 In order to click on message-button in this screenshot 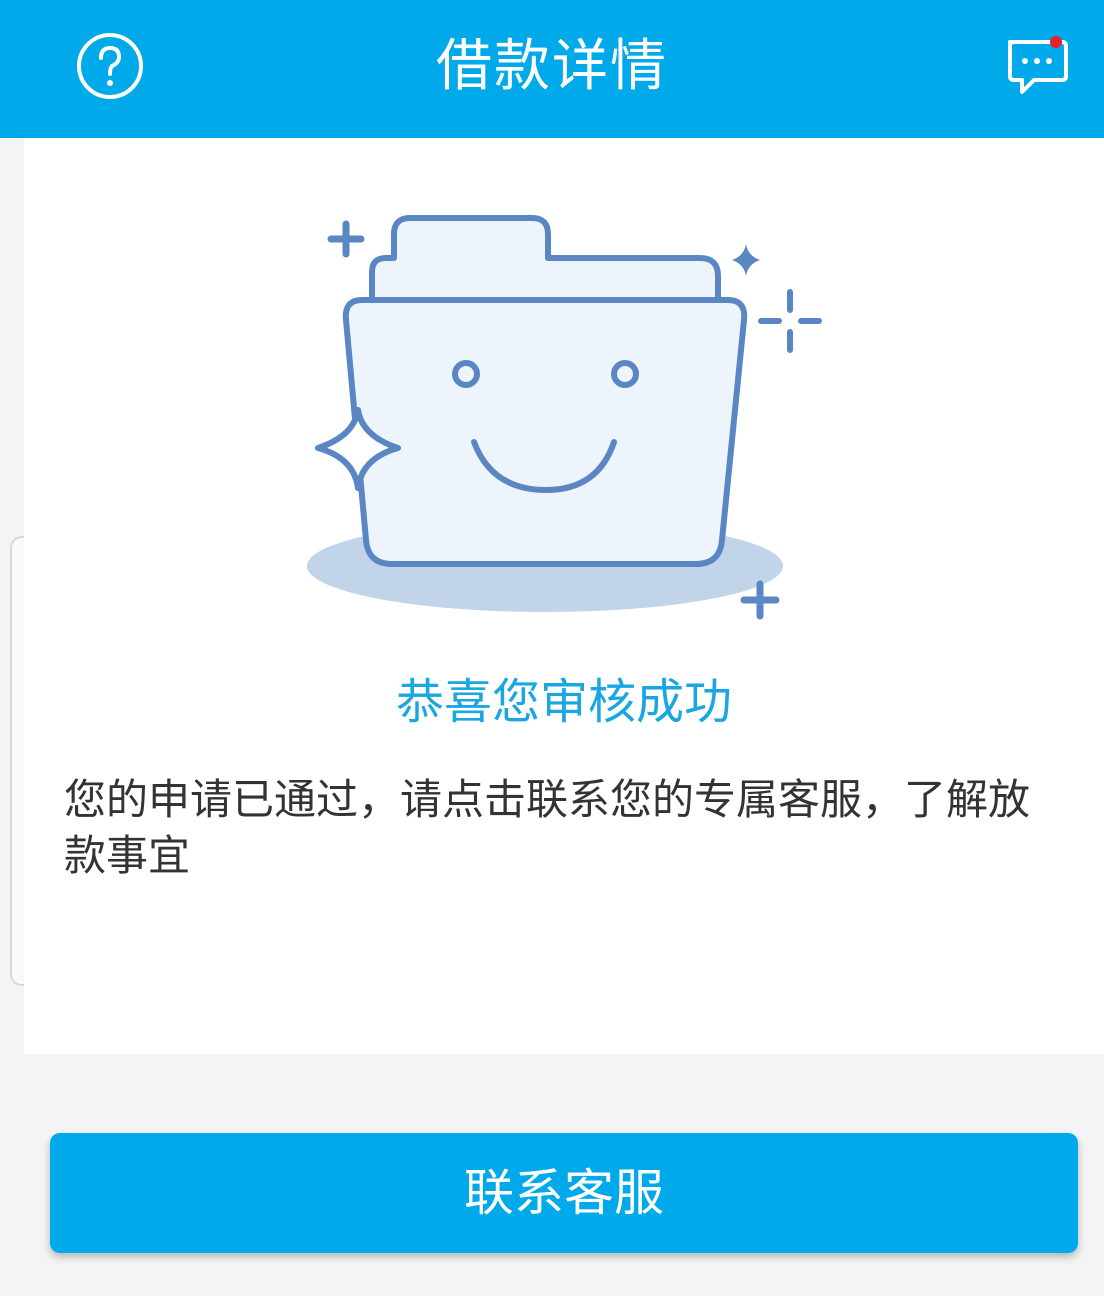, I will do `click(1036, 66)`.